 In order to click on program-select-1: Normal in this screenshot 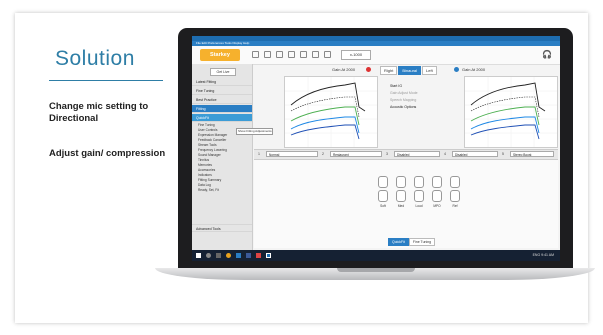, I will do `click(292, 154)`.